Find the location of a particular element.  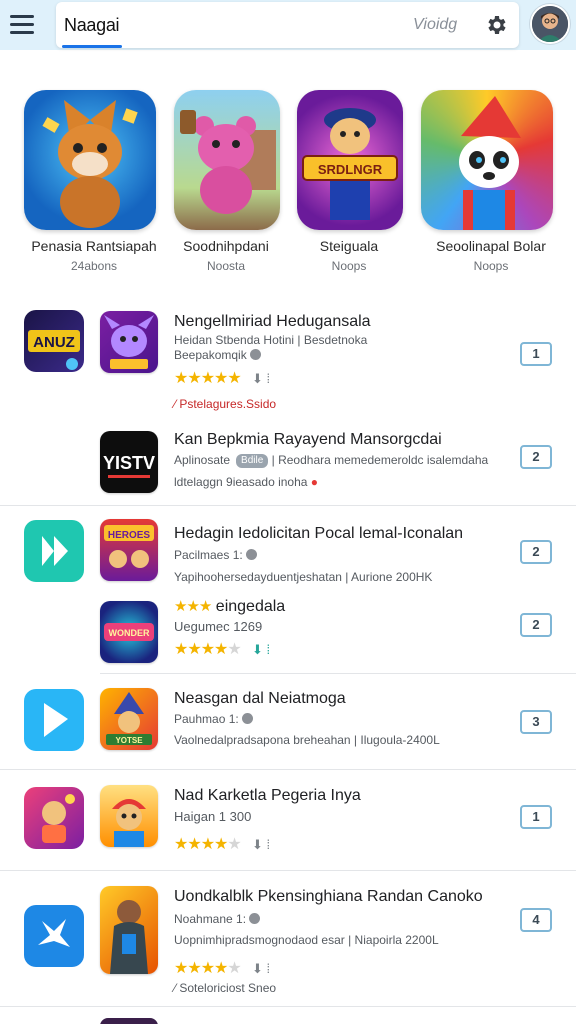

hamburger-menu-icon is located at coordinates (26, 24).